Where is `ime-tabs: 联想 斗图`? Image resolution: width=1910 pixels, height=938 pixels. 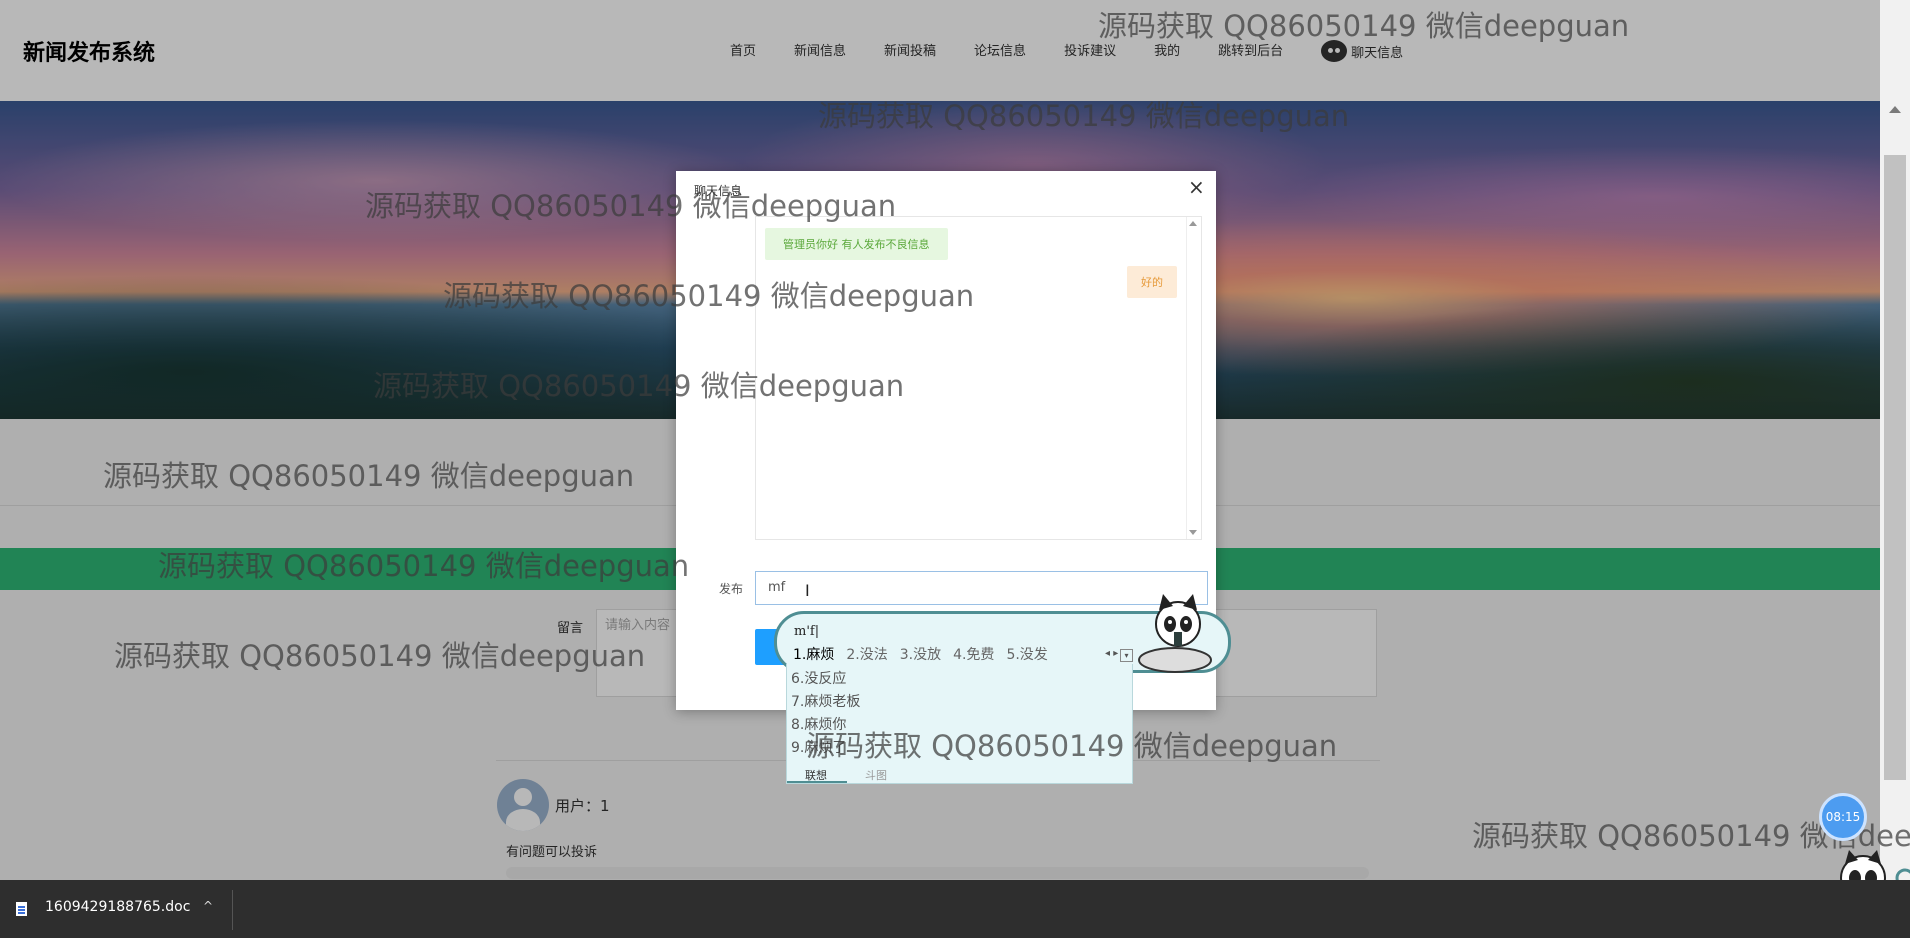 ime-tabs: 联想 斗图 is located at coordinates (959, 774).